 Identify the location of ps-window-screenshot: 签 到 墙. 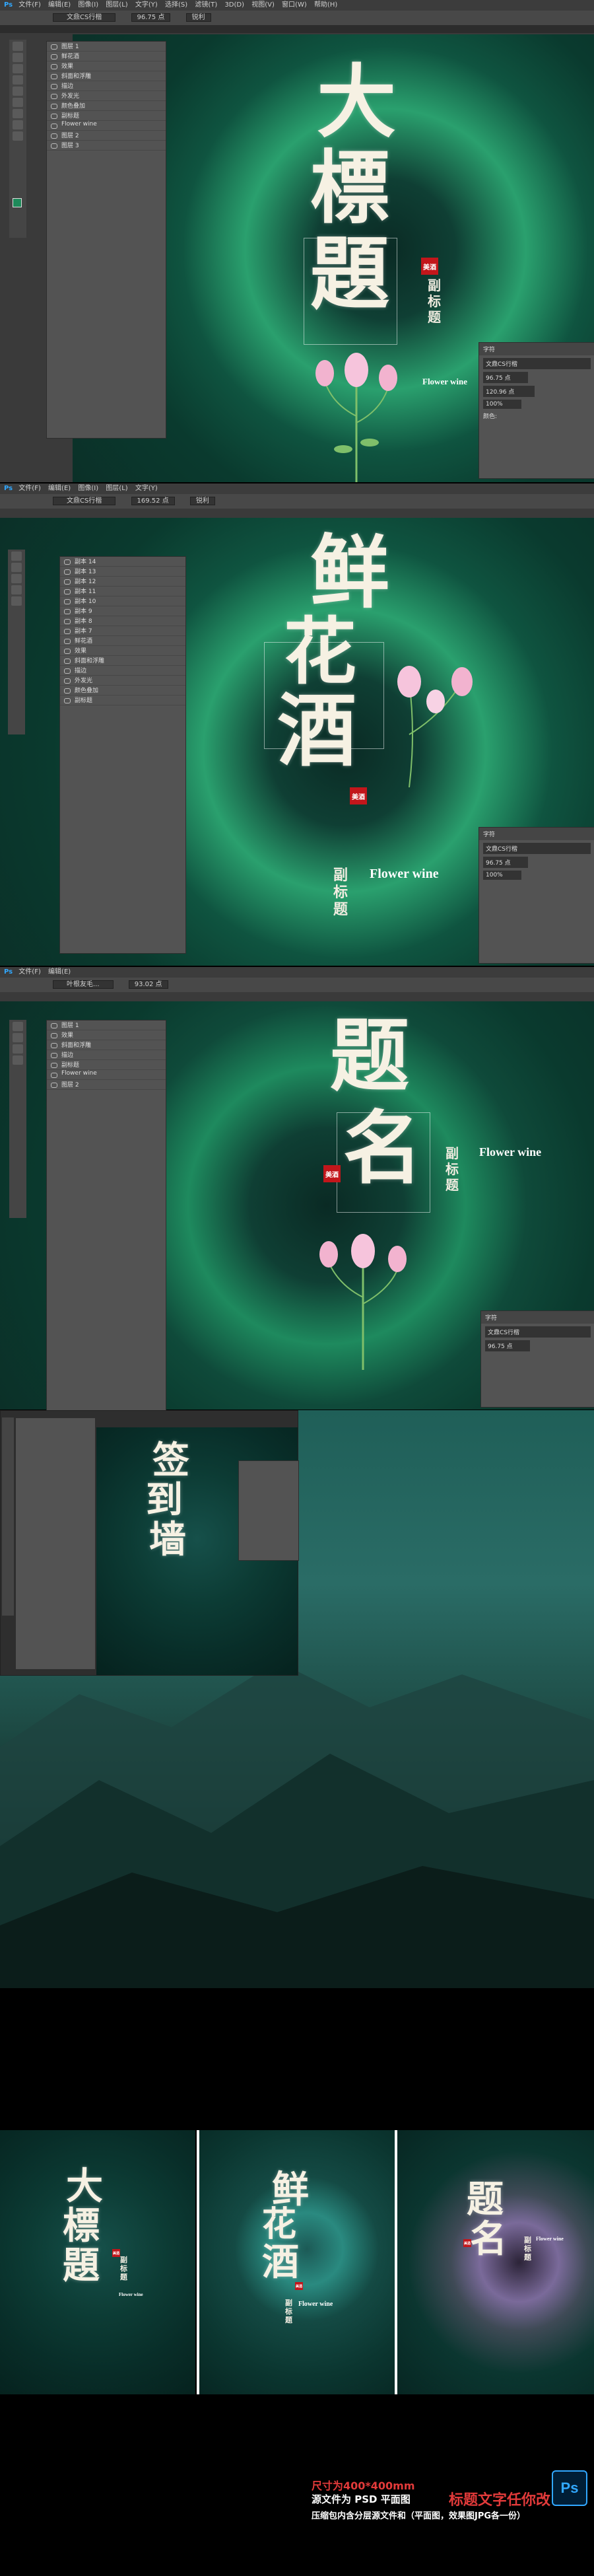
(149, 1543).